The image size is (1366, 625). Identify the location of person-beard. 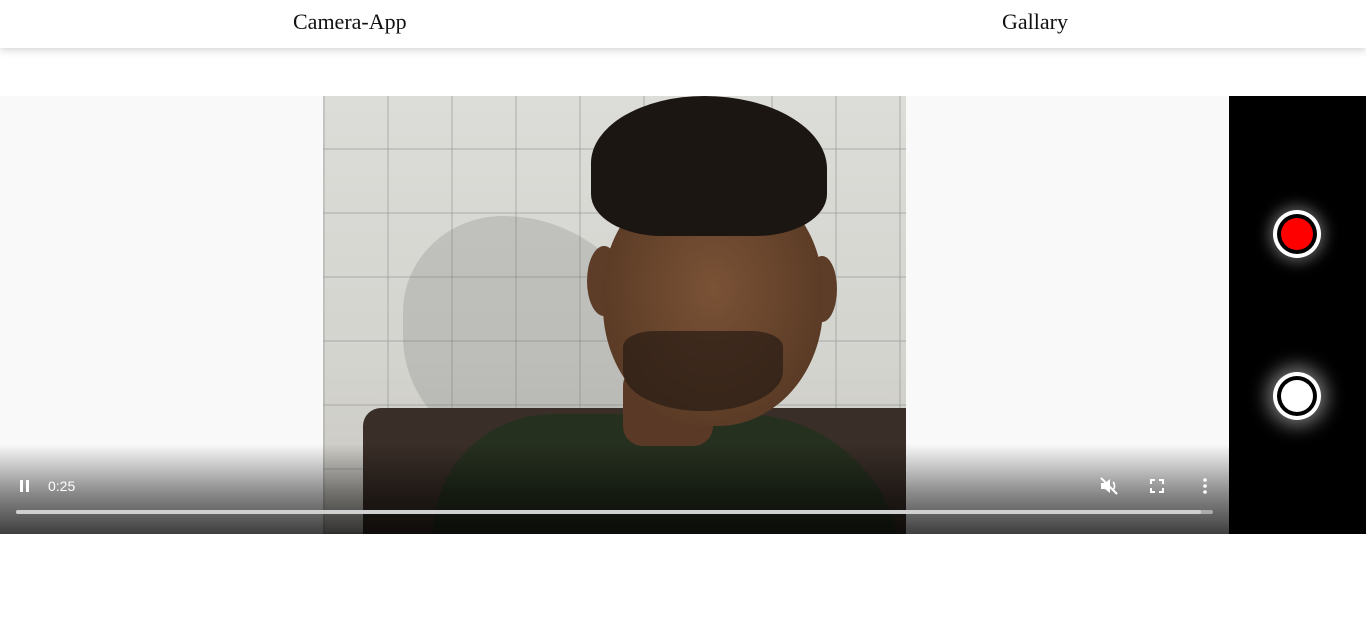
(703, 371).